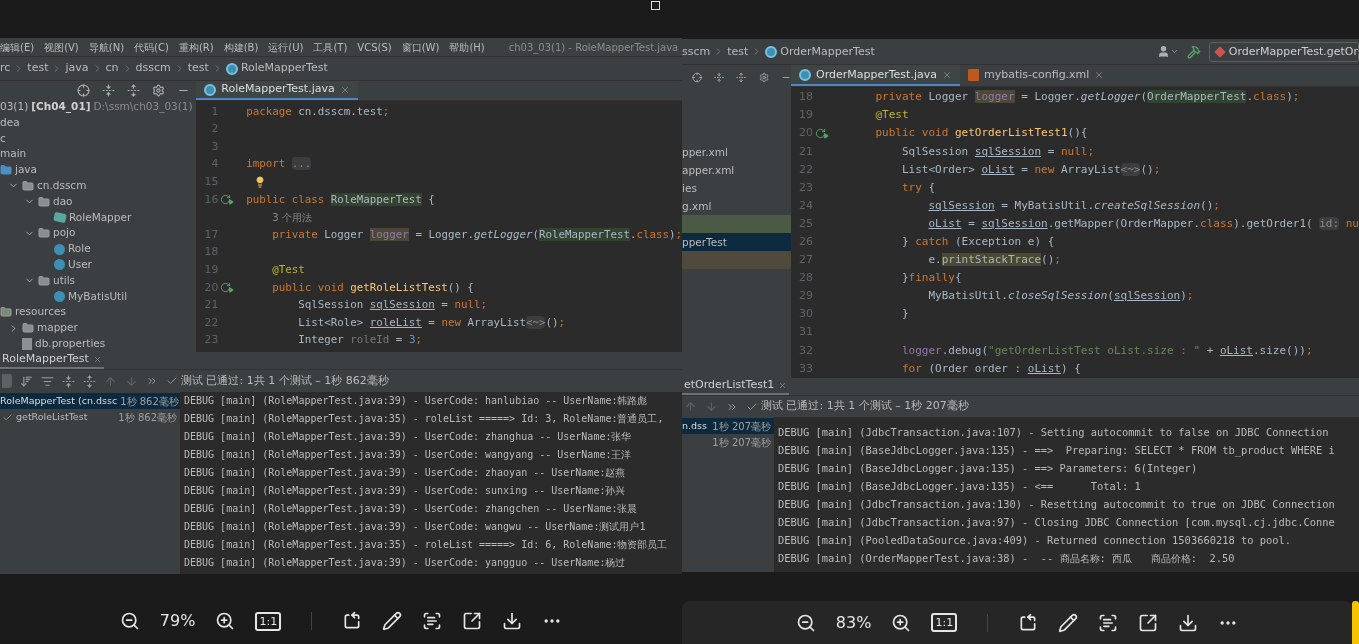 This screenshot has height=644, width=1359. I want to click on menu-item: 编辑(E), so click(17, 47).